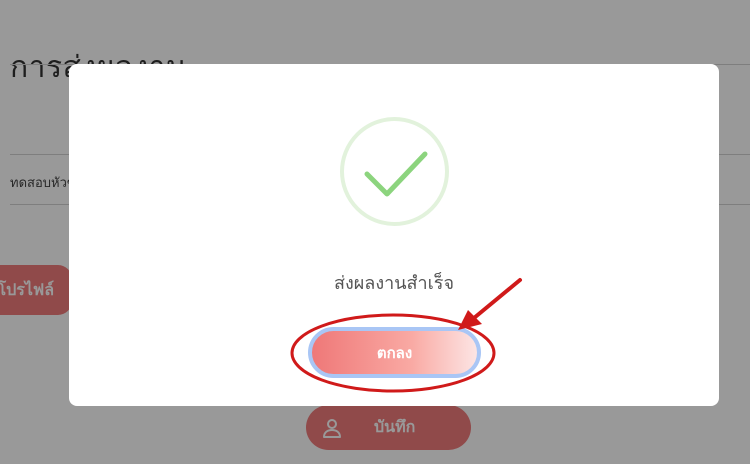 The height and width of the screenshot is (464, 750). I want to click on ok-button: ตกลง, so click(394, 352).